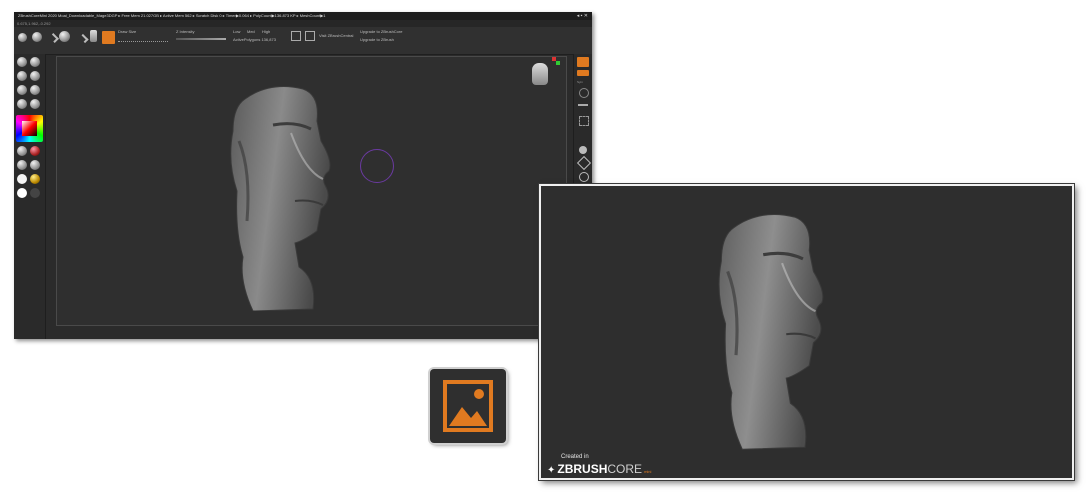 The height and width of the screenshot is (497, 1089). I want to click on frame-icon, so click(584, 121).